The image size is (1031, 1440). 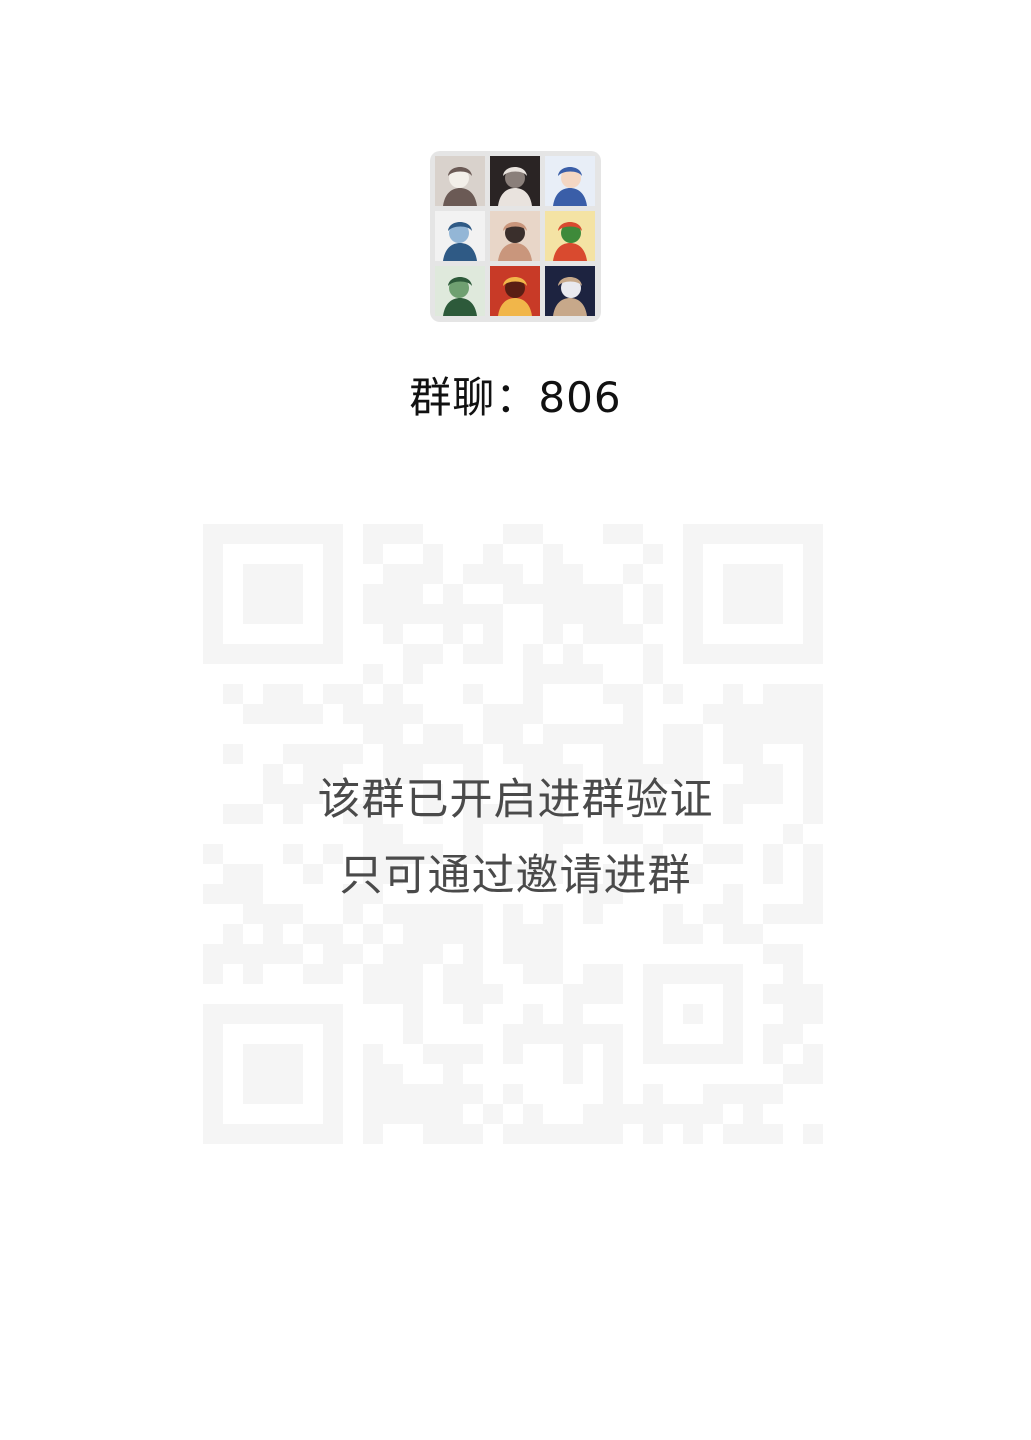 I want to click on group-title: 群聊：806, so click(x=515, y=397).